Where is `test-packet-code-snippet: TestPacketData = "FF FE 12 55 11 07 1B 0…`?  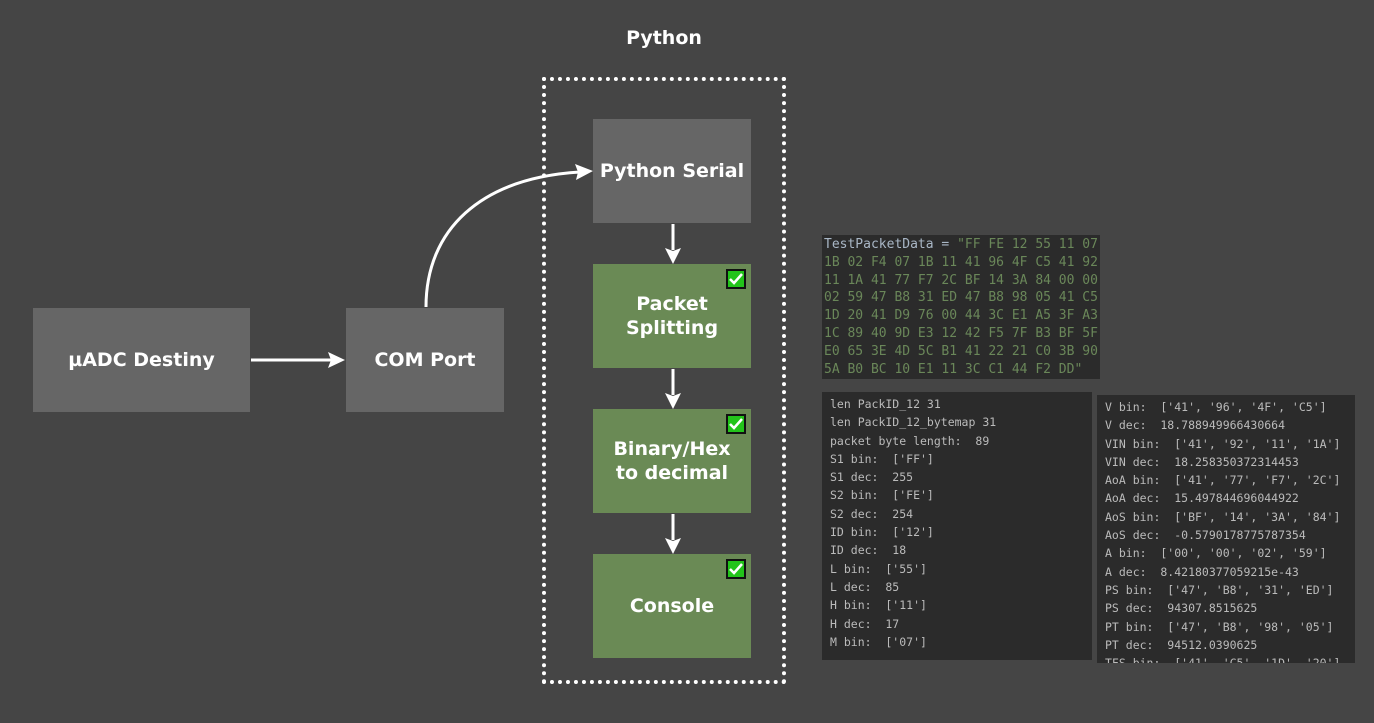 test-packet-code-snippet: TestPacketData = "FF FE 12 55 11 07 1B 0… is located at coordinates (961, 307).